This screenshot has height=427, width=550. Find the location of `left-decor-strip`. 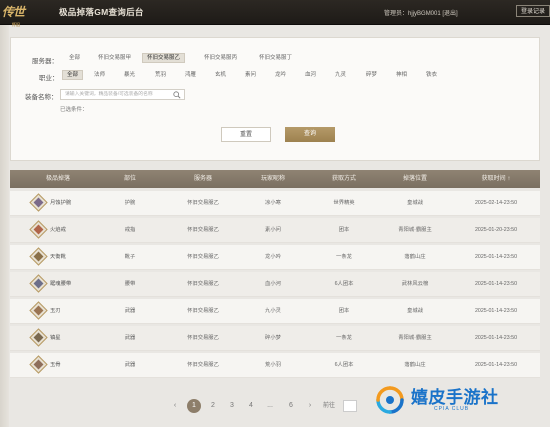

left-decor-strip is located at coordinates (4, 226).